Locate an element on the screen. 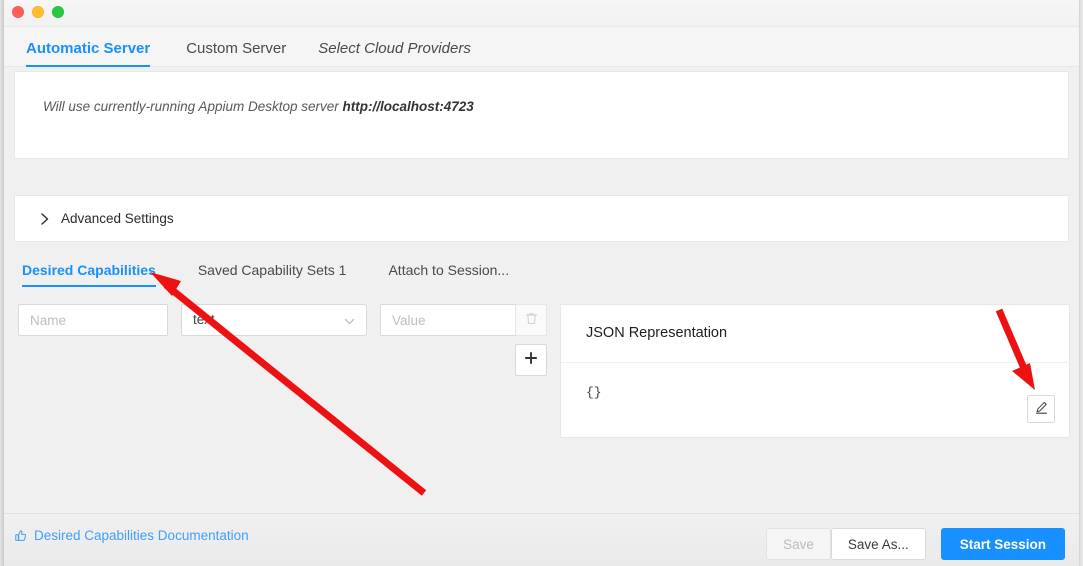  tab-saved-capability-sets: Saved Capability Sets 1 is located at coordinates (272, 275).